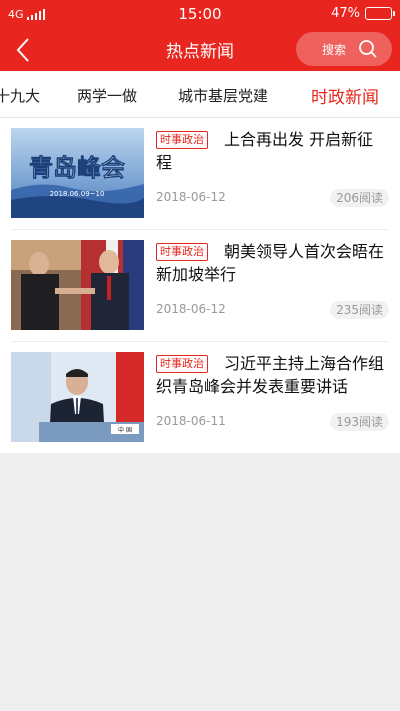 Image resolution: width=400 pixels, height=711 pixels. I want to click on battery-indicator: 47%, so click(363, 13).